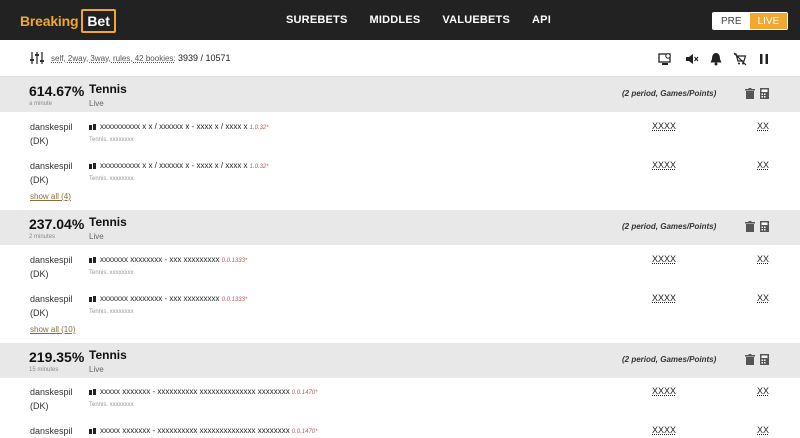 The height and width of the screenshot is (438, 800). I want to click on nav-valuebets: VALUEBETS, so click(476, 20).